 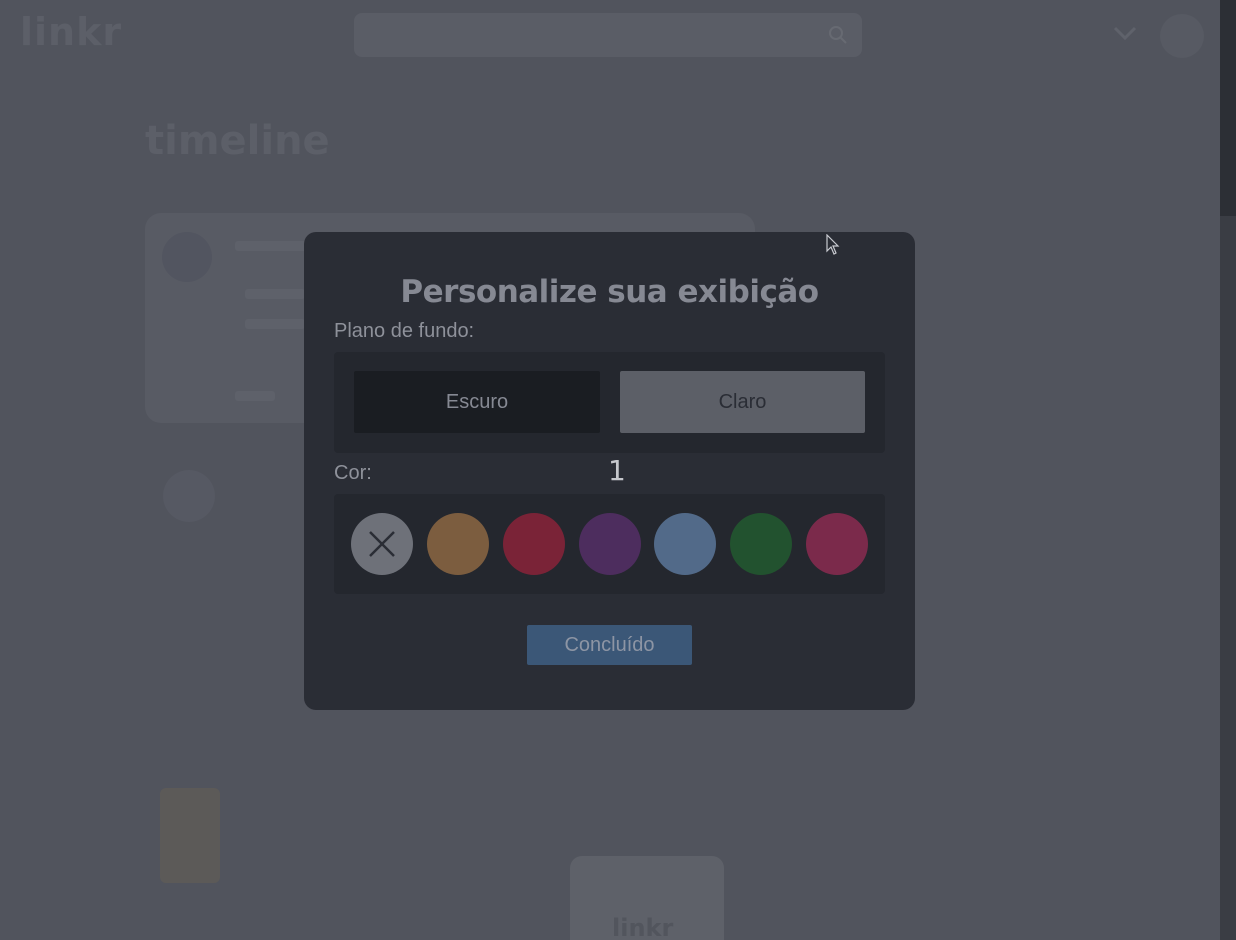 What do you see at coordinates (353, 473) in the screenshot?
I see `color-label: Cor:` at bounding box center [353, 473].